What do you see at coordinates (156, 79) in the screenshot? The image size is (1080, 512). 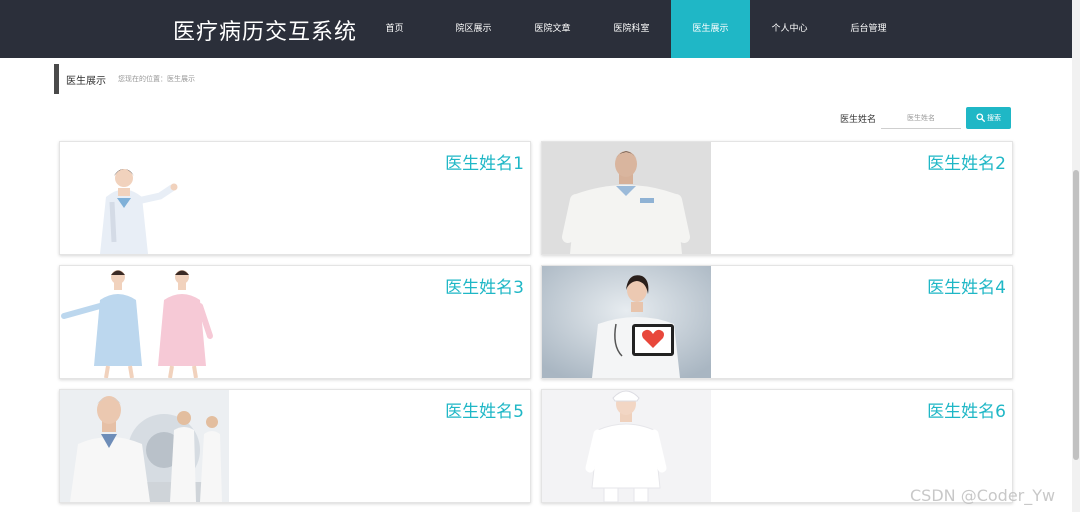 I see `breadcrumb-location: 您现在的位置：医生展示` at bounding box center [156, 79].